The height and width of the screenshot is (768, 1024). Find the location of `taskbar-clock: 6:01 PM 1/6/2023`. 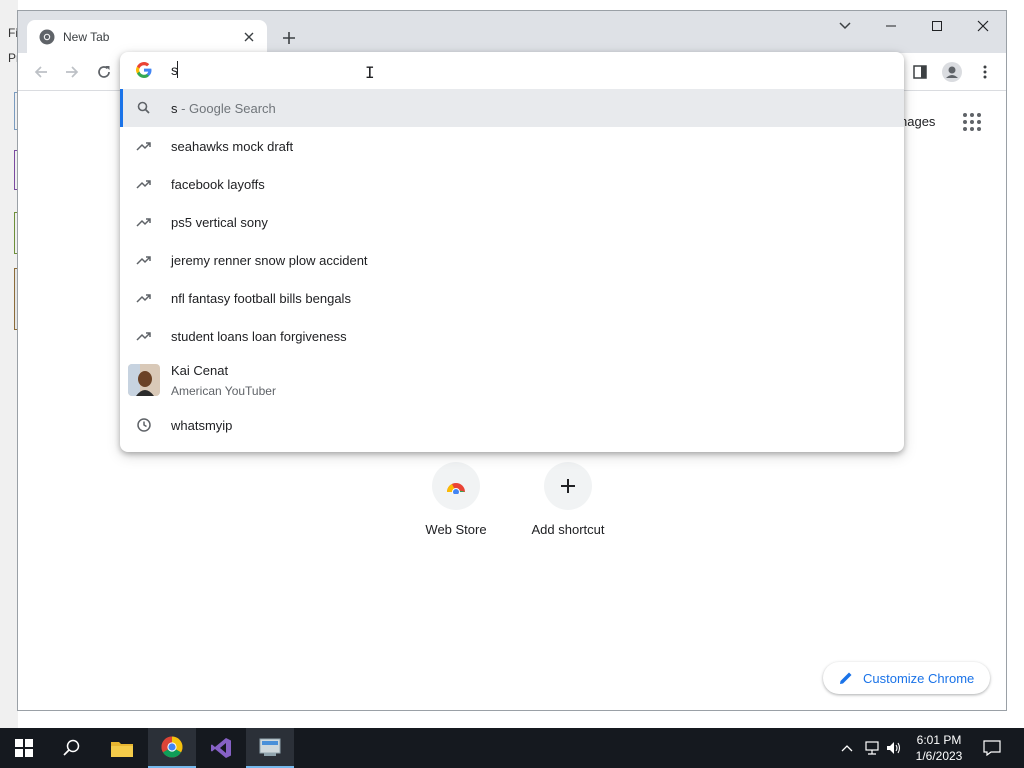

taskbar-clock: 6:01 PM 1/6/2023 is located at coordinates (939, 748).